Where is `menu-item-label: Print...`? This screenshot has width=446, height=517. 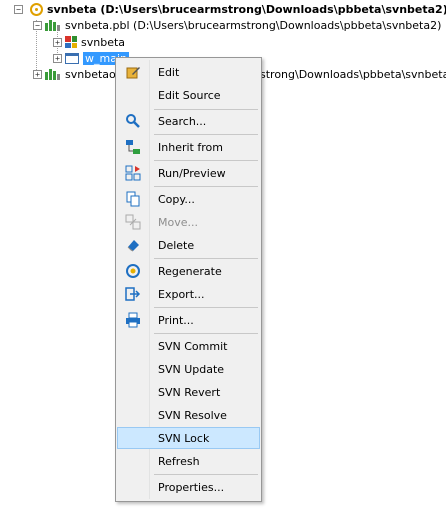
menu-item-label: Print... is located at coordinates (176, 320).